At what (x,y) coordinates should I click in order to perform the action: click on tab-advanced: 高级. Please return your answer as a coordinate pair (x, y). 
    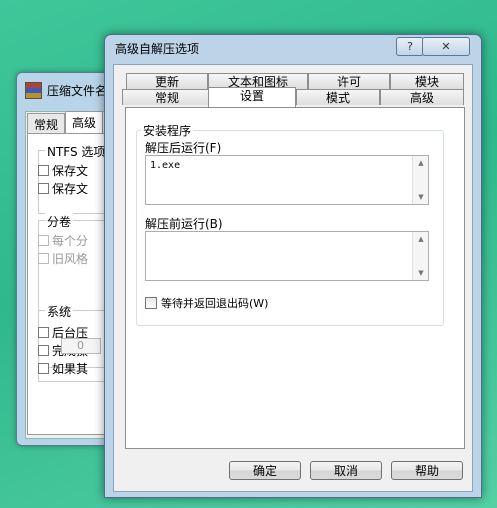
    Looking at the image, I should click on (422, 97).